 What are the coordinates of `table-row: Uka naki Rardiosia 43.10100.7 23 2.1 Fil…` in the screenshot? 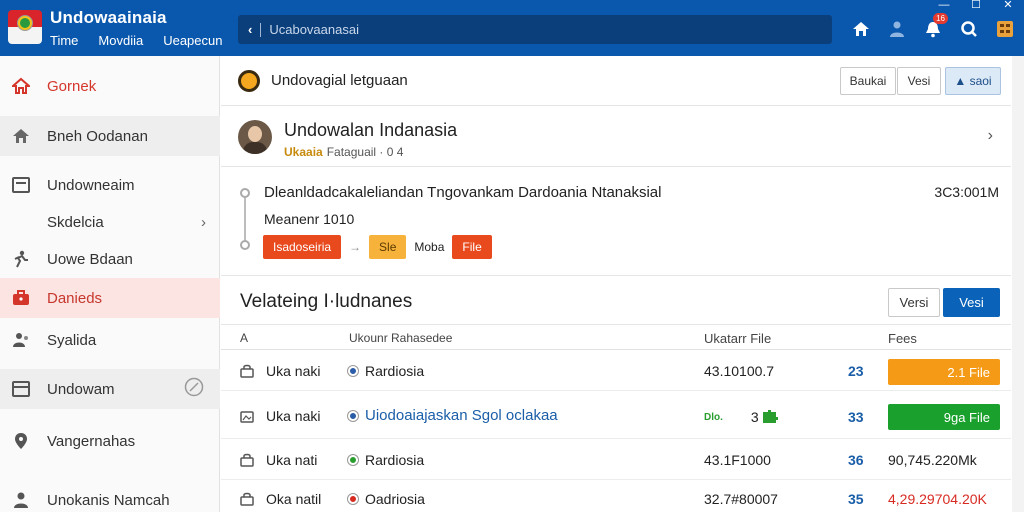 It's located at (616, 371).